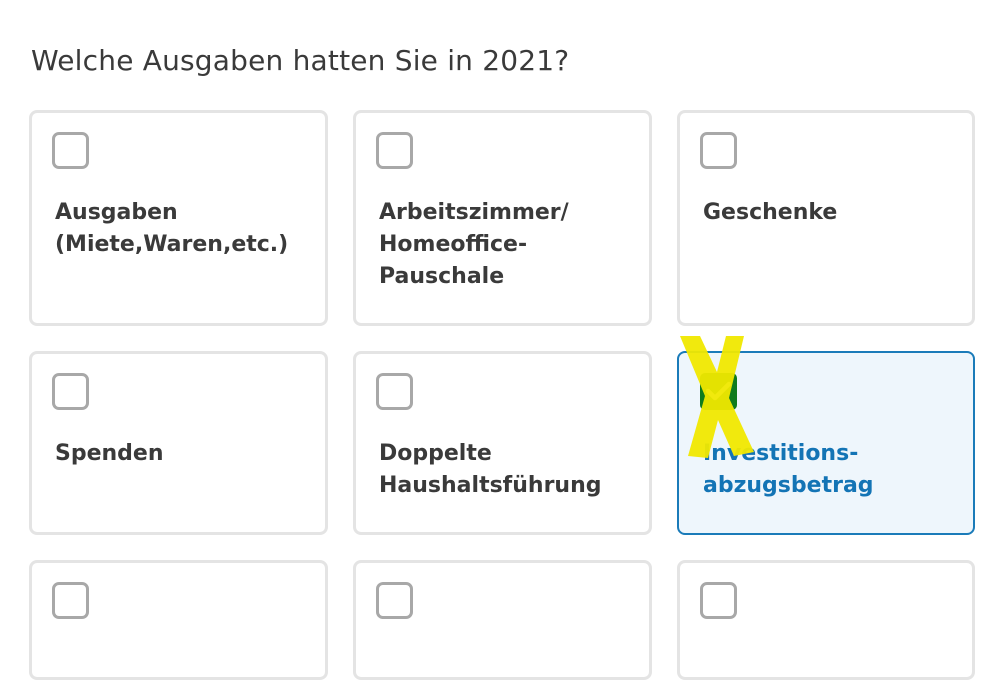 The height and width of the screenshot is (680, 1003). I want to click on option-label-line: Spenden, so click(109, 453).